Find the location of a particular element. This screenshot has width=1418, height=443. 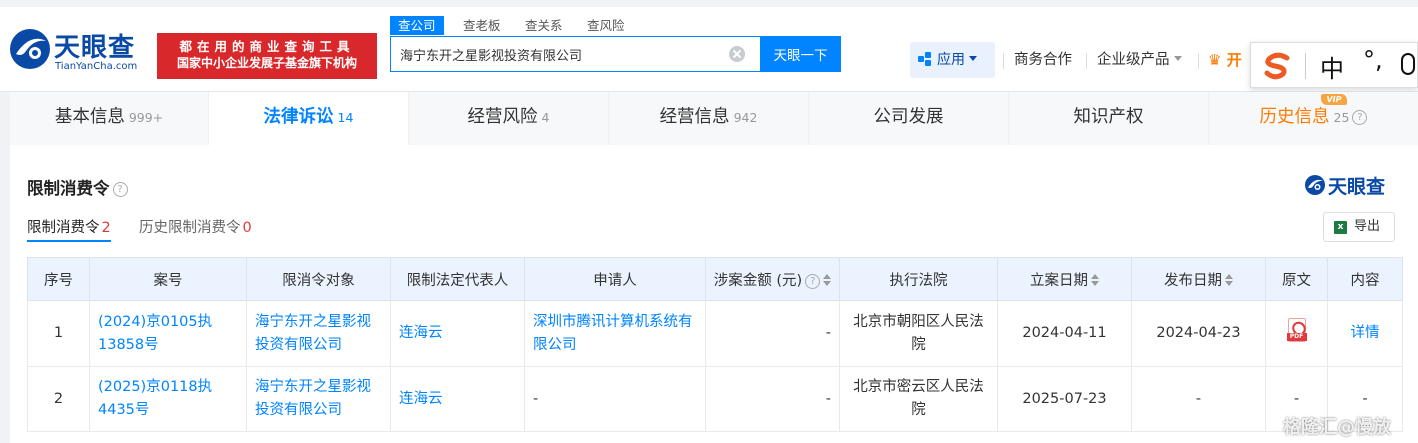

pdf-tag: PDF is located at coordinates (1296, 336).